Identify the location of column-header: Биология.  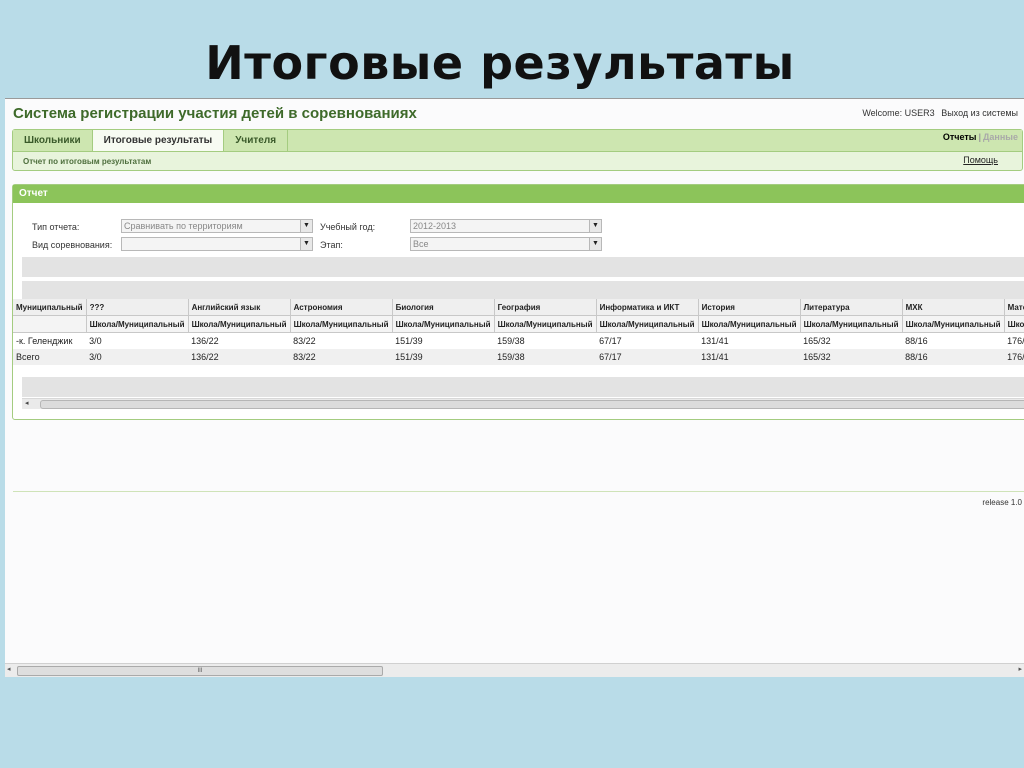
(443, 307).